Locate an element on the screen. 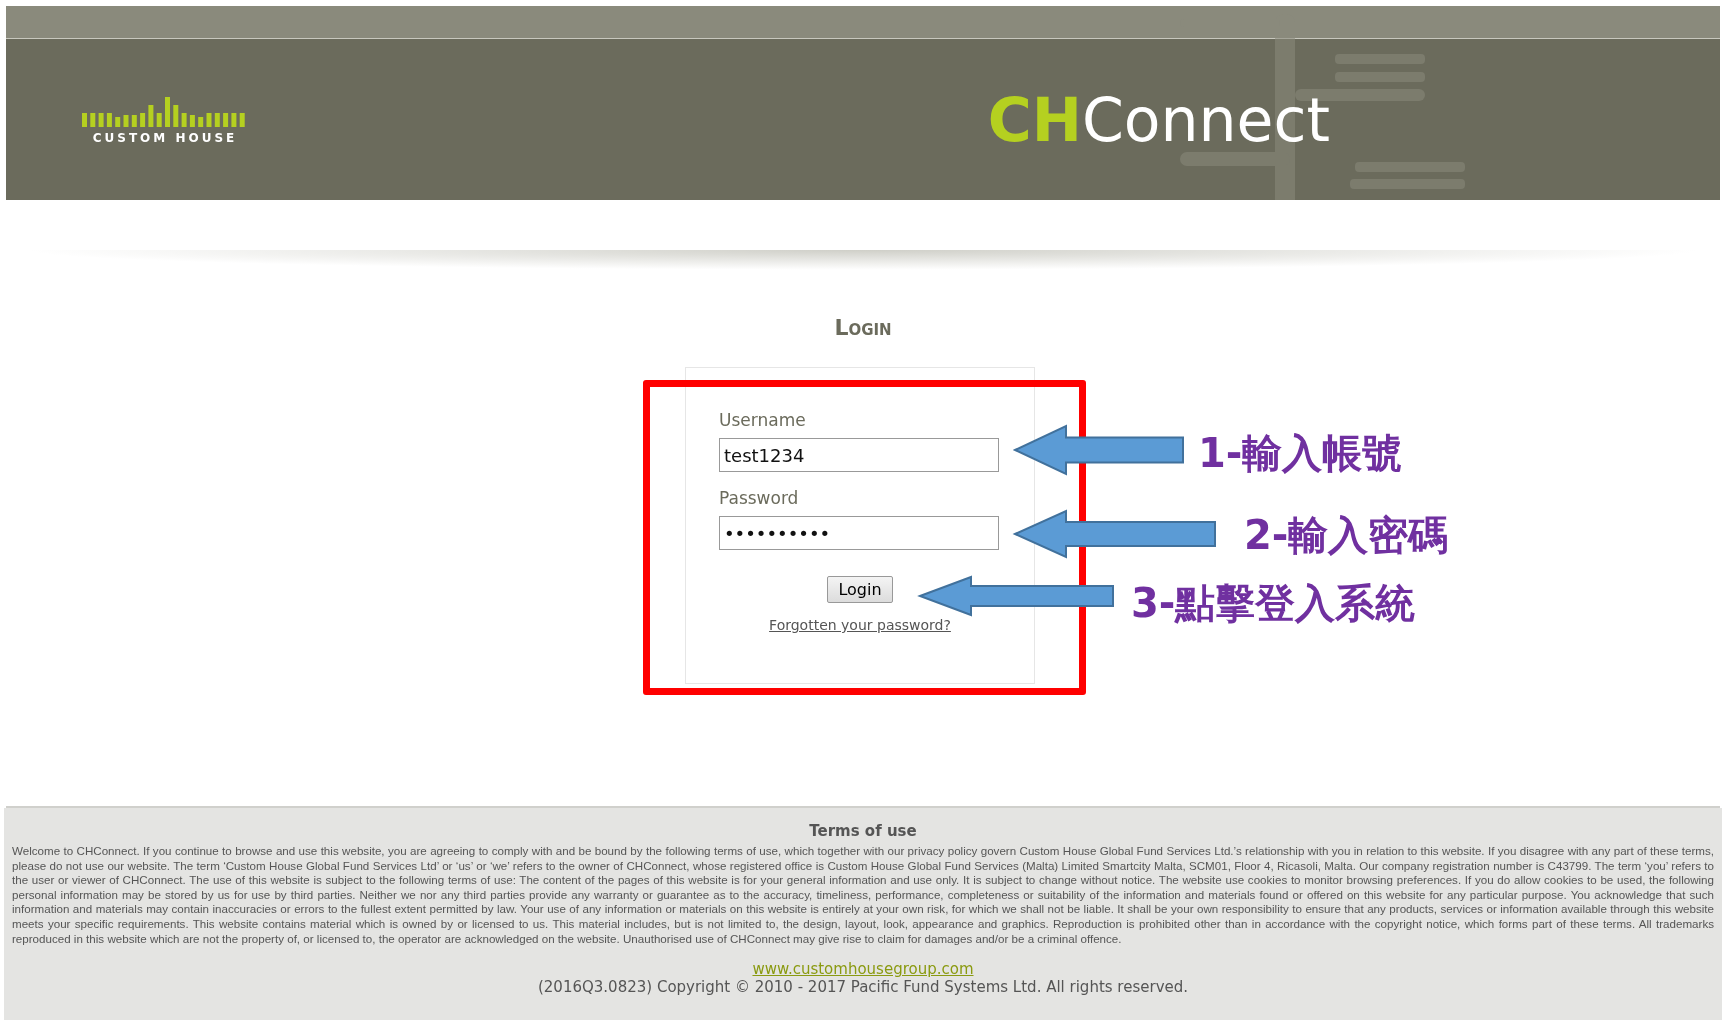  brand-title: CHConnect is located at coordinates (1158, 119).